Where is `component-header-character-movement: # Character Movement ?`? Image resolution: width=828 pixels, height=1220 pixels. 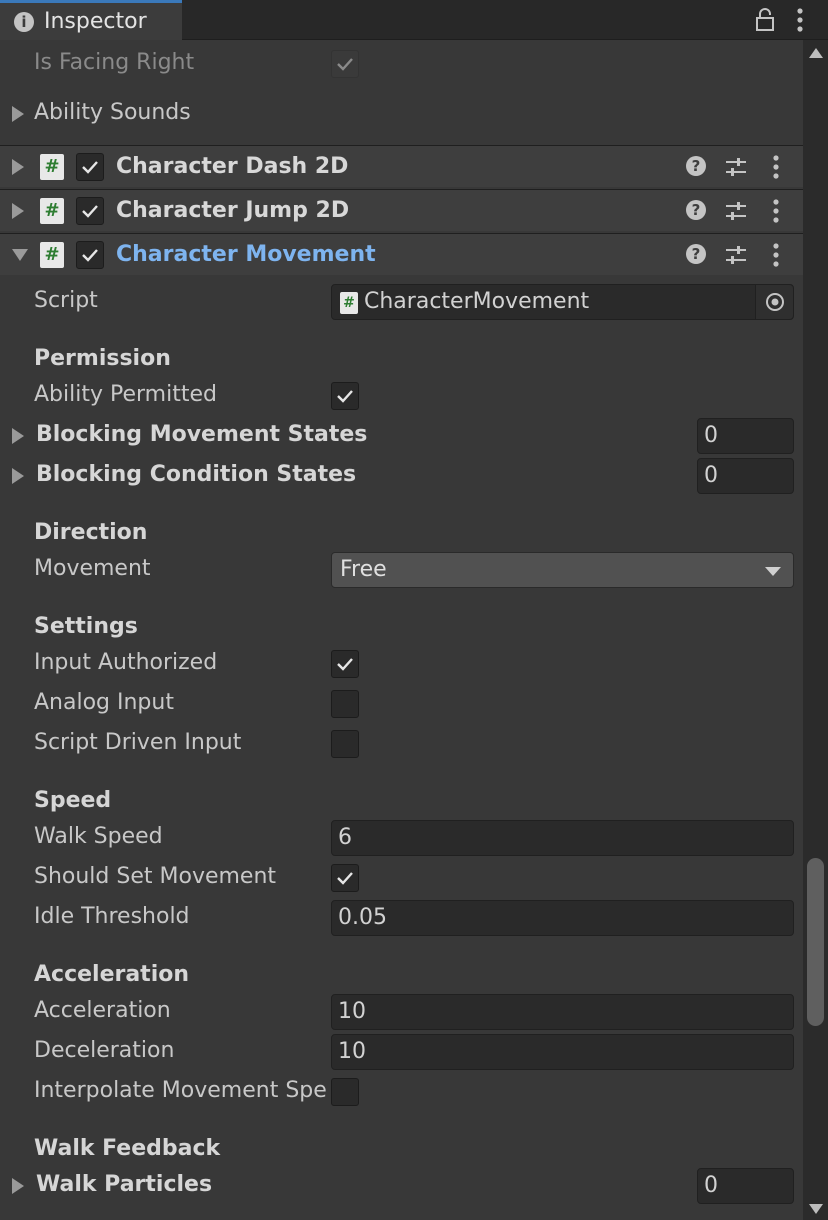 component-header-character-movement: # Character Movement ? is located at coordinates (401, 254).